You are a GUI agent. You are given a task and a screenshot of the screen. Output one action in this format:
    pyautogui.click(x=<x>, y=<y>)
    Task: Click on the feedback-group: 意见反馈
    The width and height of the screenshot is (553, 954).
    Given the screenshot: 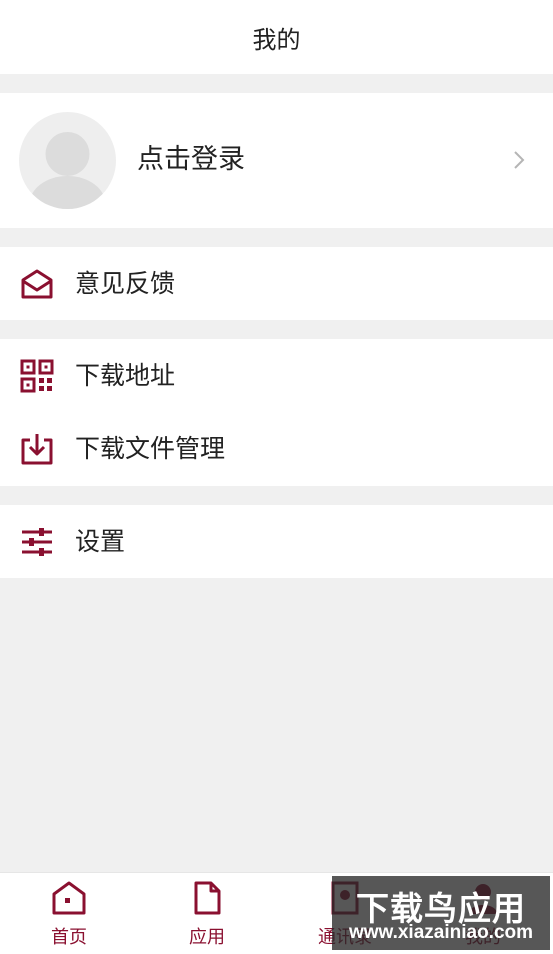 What is the action you would take?
    pyautogui.click(x=276, y=283)
    